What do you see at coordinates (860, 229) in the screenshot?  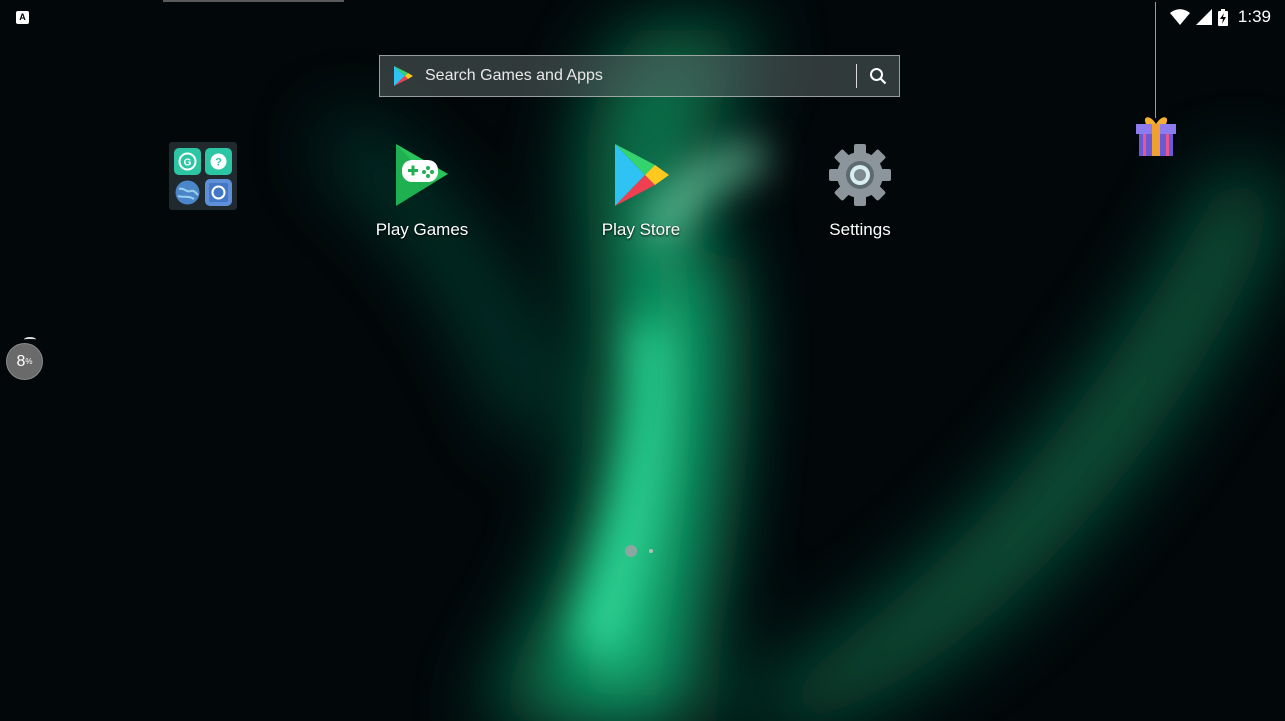 I see `app-label: Settings` at bounding box center [860, 229].